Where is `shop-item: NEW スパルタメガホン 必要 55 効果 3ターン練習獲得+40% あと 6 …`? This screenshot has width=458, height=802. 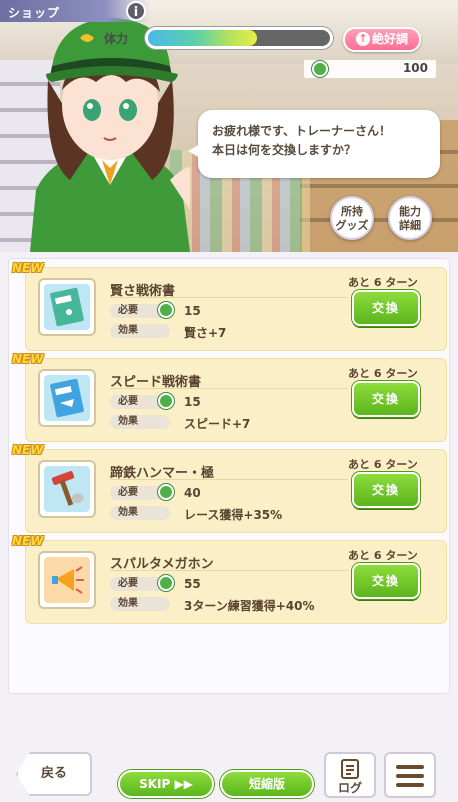 shop-item: NEW スパルタメガホン 必要 55 効果 3ターン練習獲得+40% あと 6 … is located at coordinates (229, 579).